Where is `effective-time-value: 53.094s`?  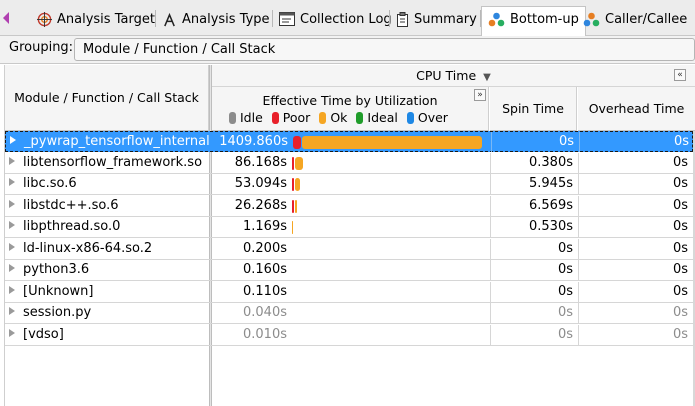
effective-time-value: 53.094s is located at coordinates (260, 183).